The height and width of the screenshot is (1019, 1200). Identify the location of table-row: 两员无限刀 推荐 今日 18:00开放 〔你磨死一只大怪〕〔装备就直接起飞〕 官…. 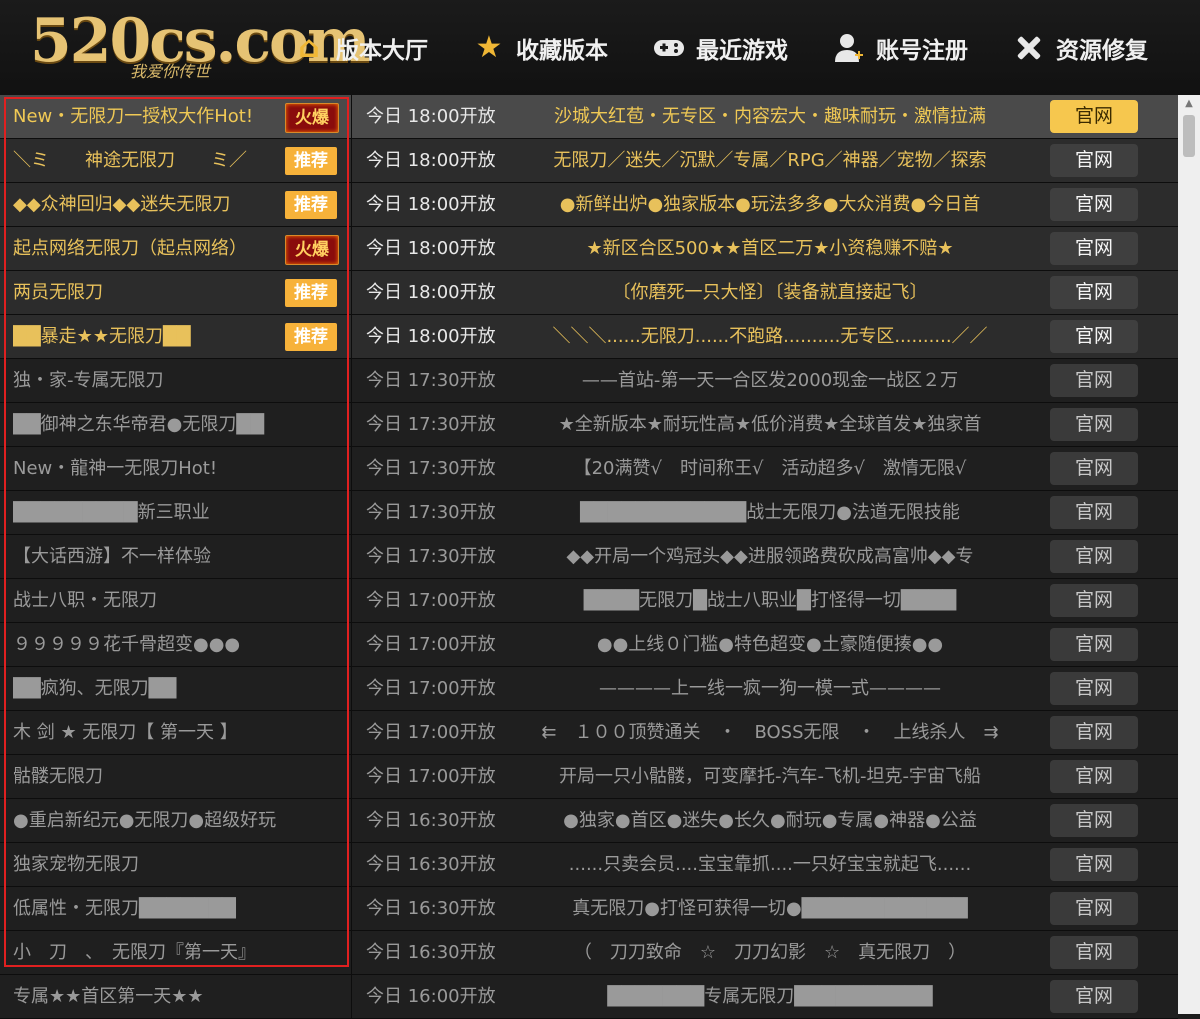
(589, 293).